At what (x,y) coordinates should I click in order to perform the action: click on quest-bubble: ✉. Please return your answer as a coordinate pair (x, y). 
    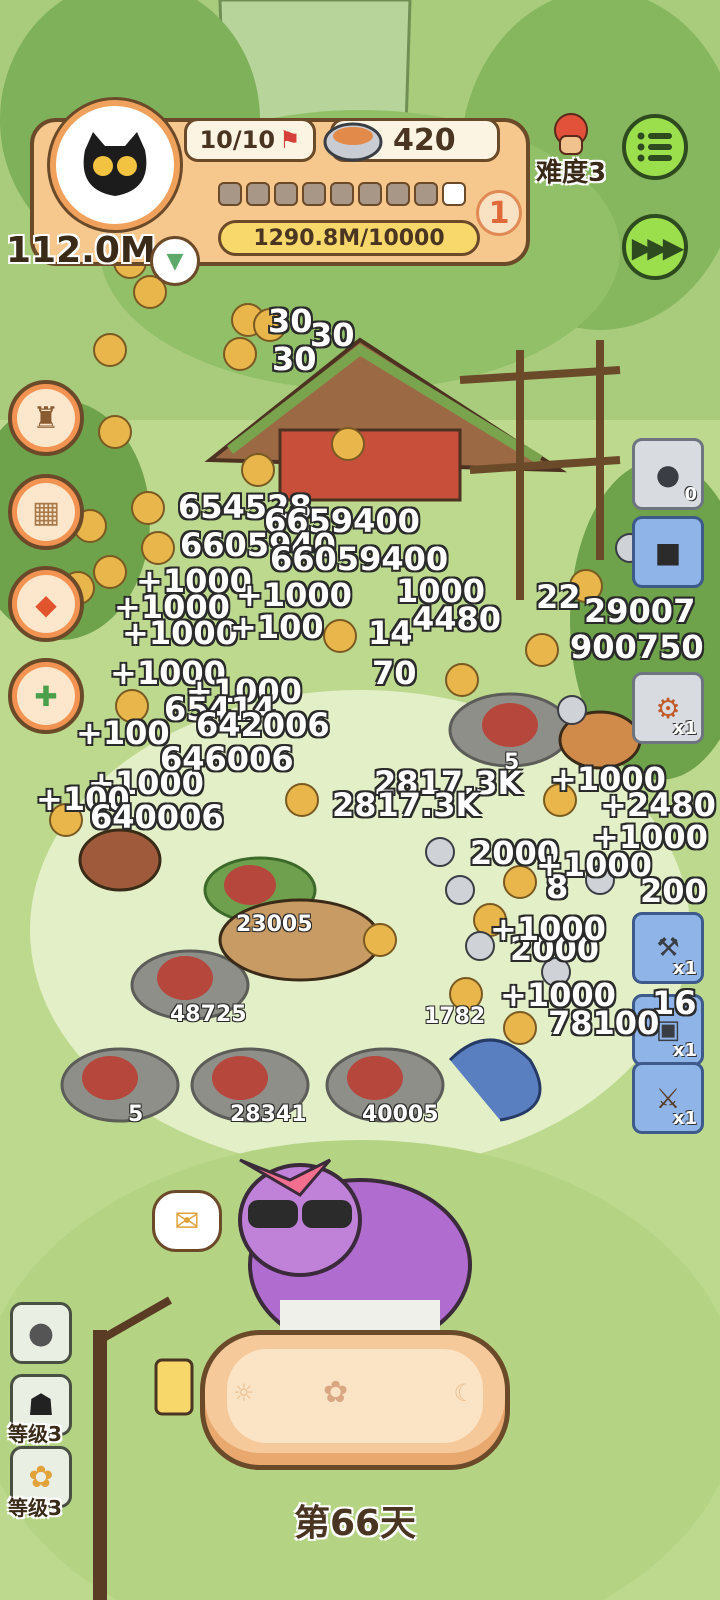
    Looking at the image, I should click on (187, 1221).